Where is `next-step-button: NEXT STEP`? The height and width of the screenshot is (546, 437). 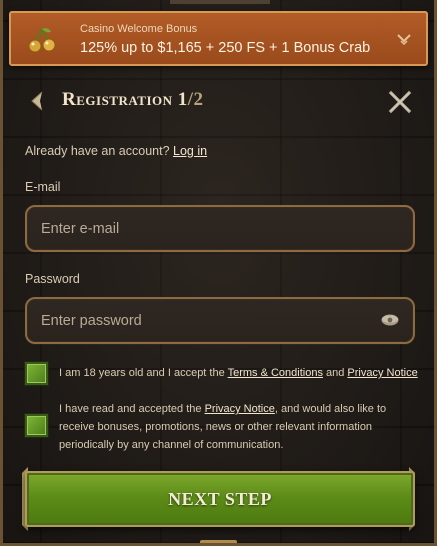
next-step-button: NEXT STEP is located at coordinates (220, 499).